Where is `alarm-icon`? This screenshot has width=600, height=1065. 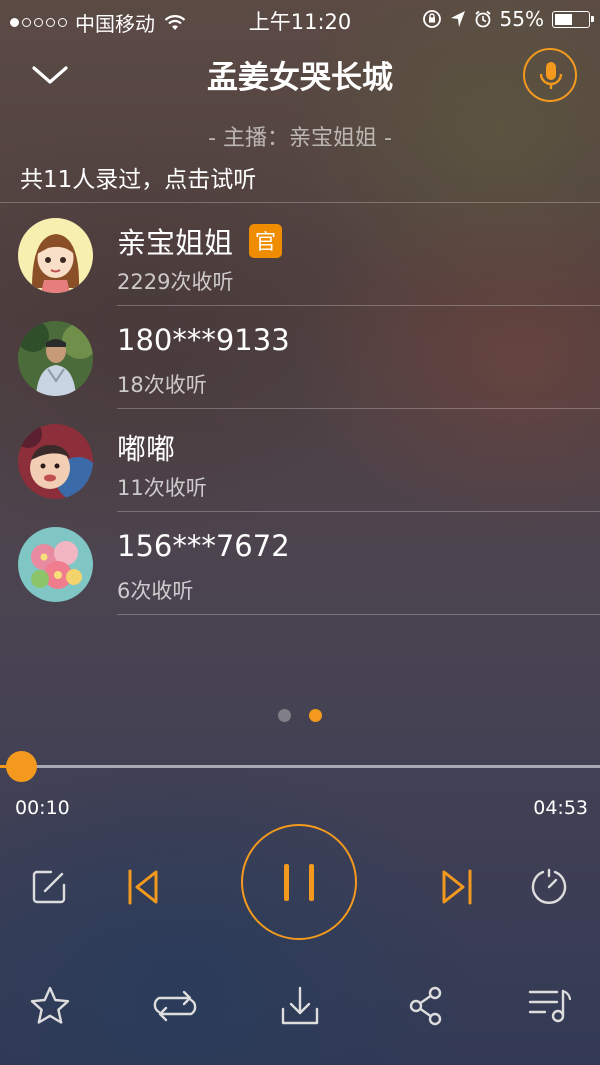 alarm-icon is located at coordinates (482, 19).